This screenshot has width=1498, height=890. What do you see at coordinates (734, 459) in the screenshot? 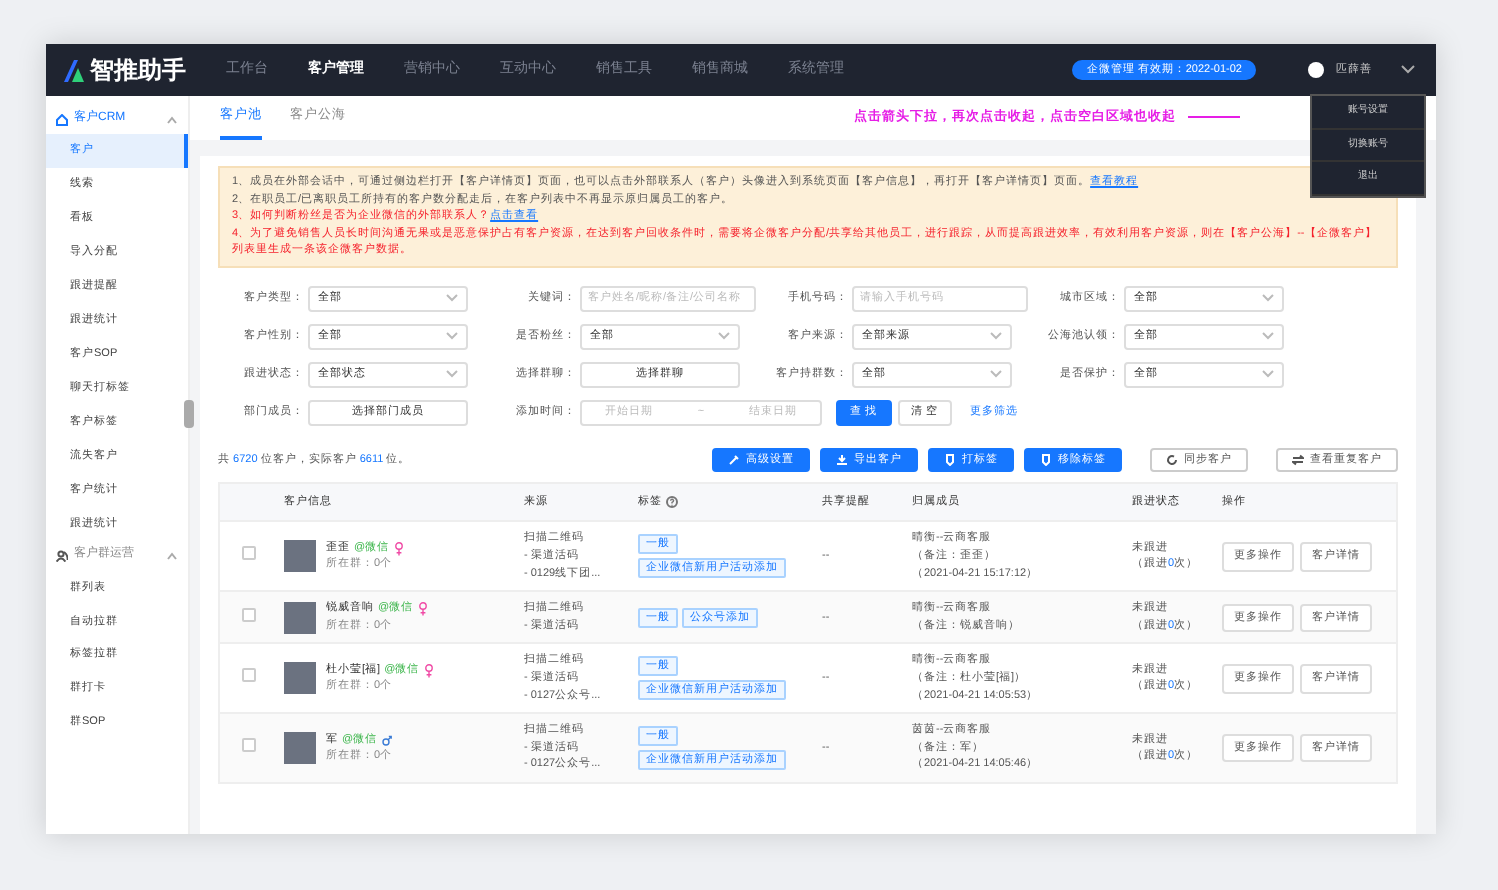
I see `wrench-icon` at bounding box center [734, 459].